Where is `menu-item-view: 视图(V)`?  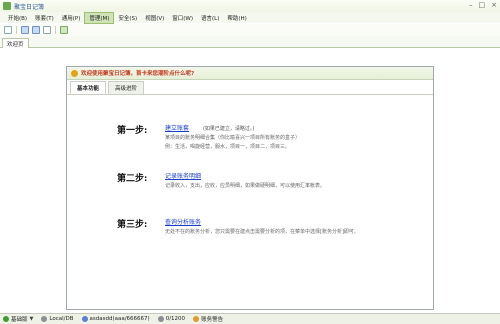 menu-item-view: 视图(V) is located at coordinates (154, 18).